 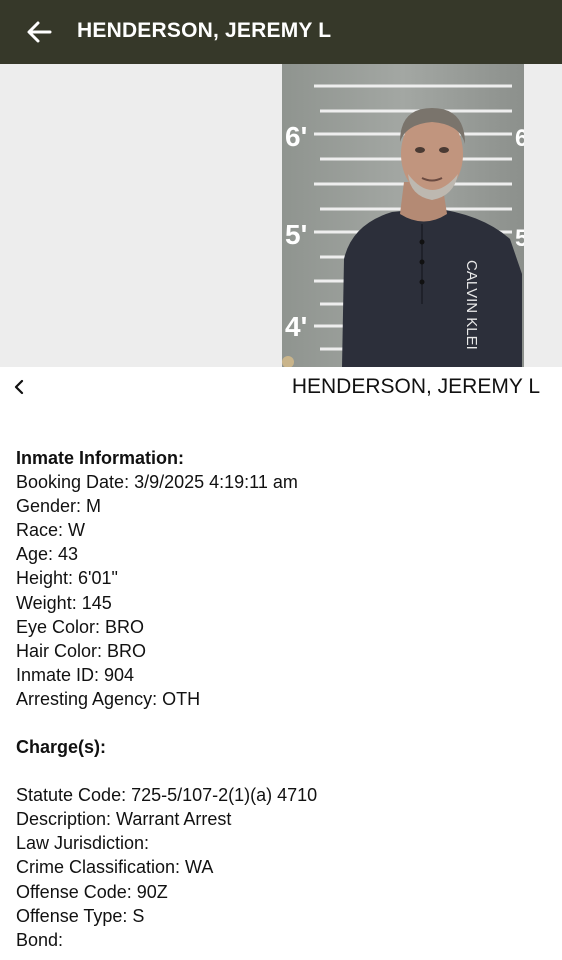 I want to click on back-button, so click(x=39, y=32).